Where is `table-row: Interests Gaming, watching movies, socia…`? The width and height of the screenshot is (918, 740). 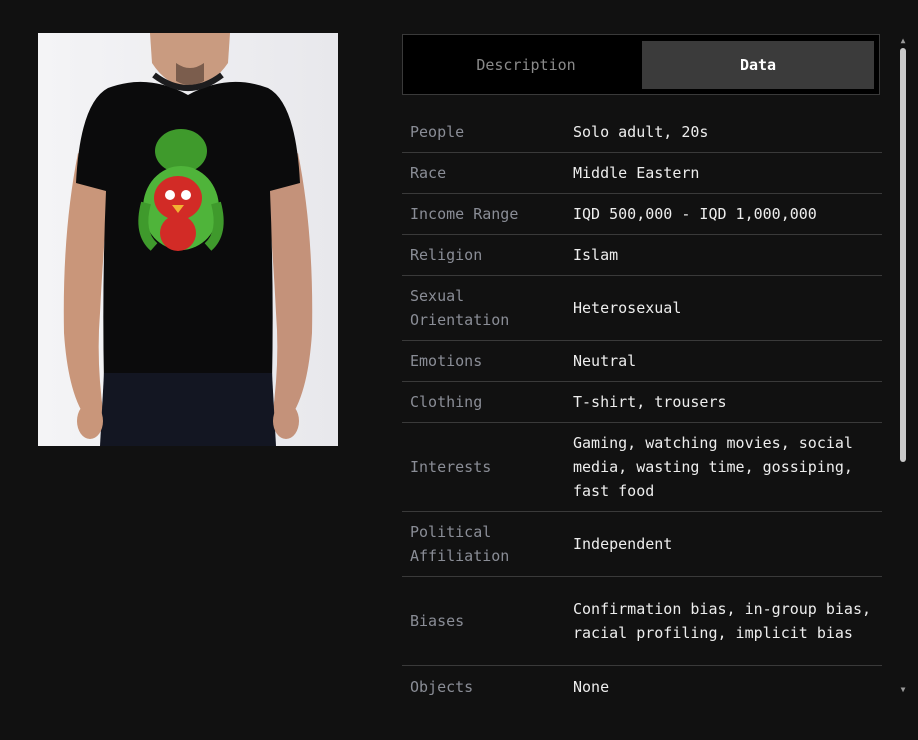
table-row: Interests Gaming, watching movies, socia… is located at coordinates (642, 467).